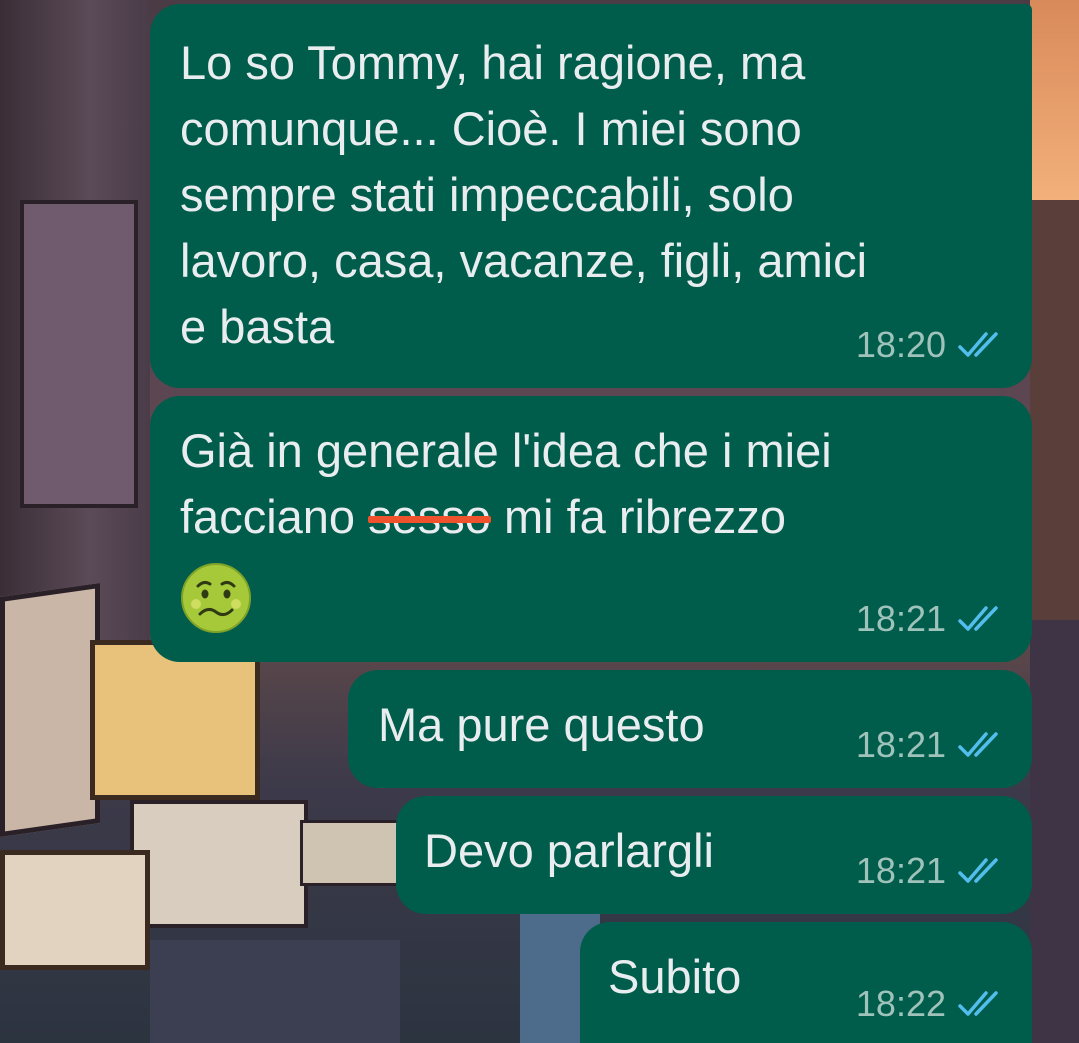 This screenshot has width=1079, height=1043. Describe the element at coordinates (806, 982) in the screenshot. I see `message-bubble: Subito 18:22` at that location.